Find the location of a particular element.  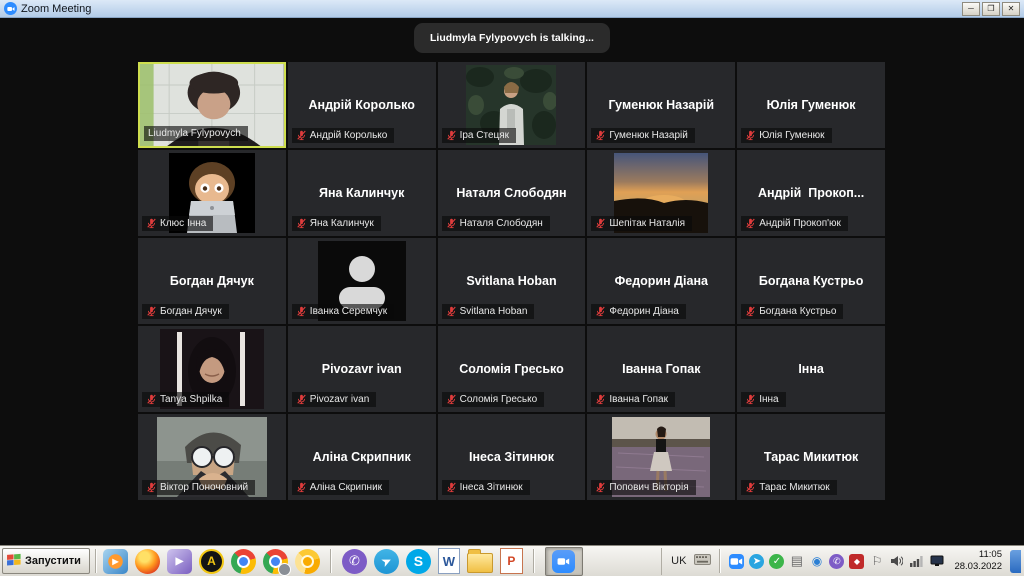

participant-tile: Віктор Поночовний is located at coordinates (212, 457).